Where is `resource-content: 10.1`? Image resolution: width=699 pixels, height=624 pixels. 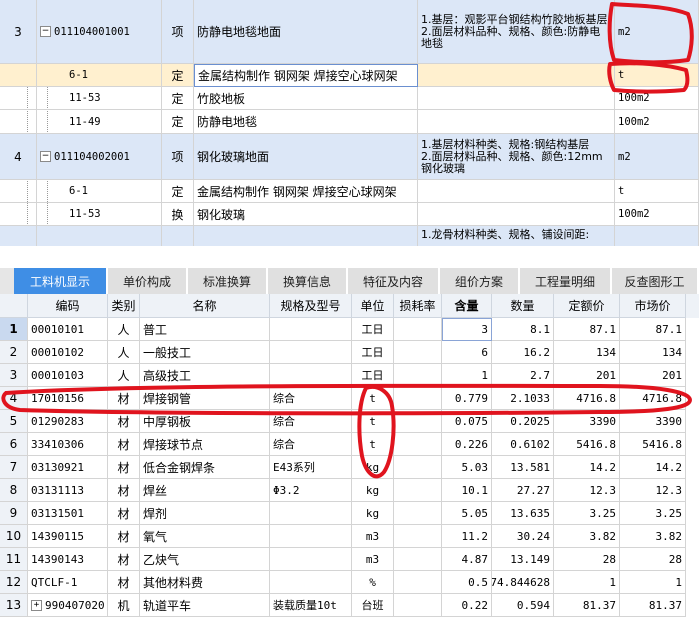
resource-content: 10.1 is located at coordinates (467, 490).